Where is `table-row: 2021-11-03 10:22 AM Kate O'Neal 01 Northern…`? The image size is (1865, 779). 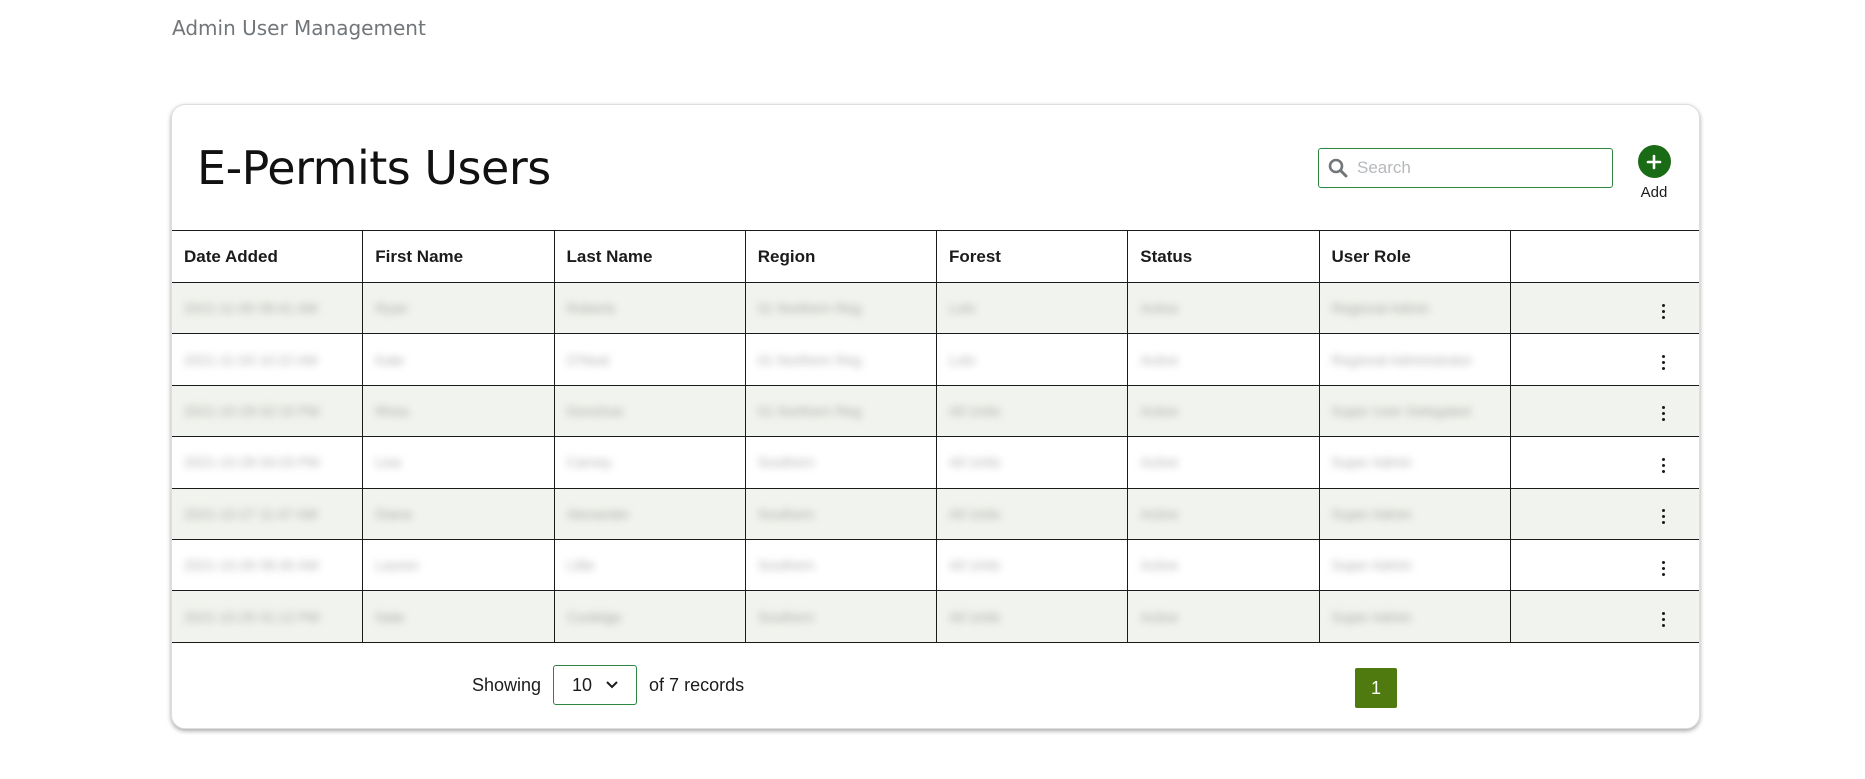 table-row: 2021-11-03 10:22 AM Kate O'Neal 01 Northern… is located at coordinates (935, 359).